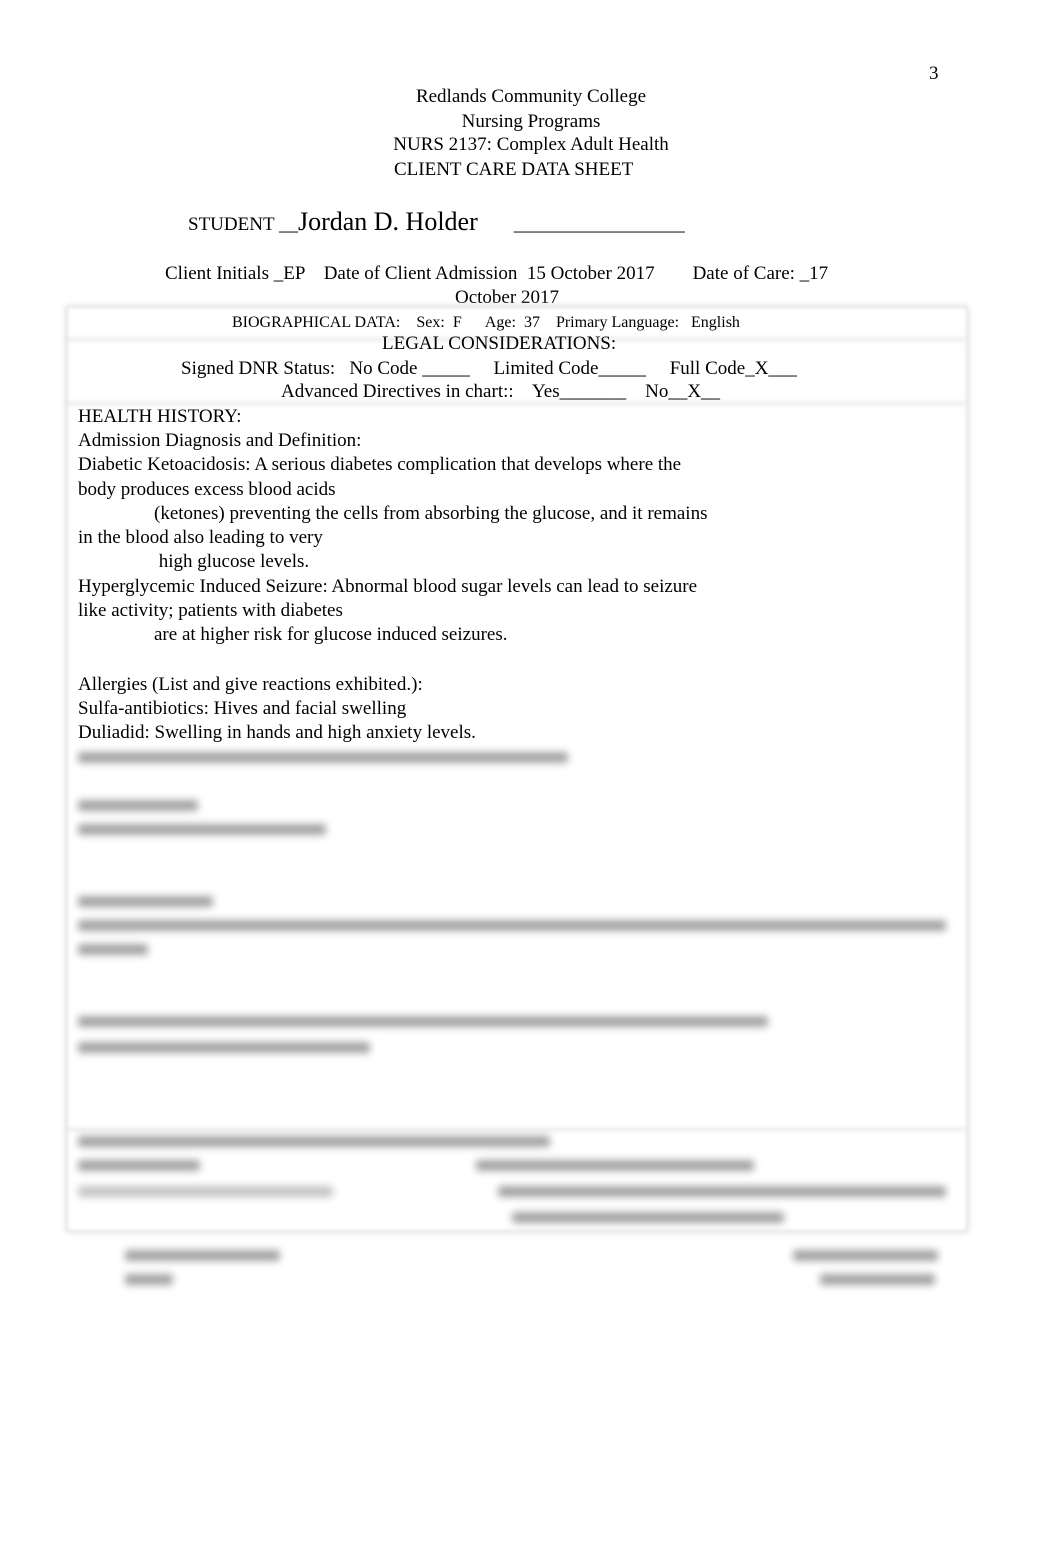 The width and height of the screenshot is (1062, 1561). I want to click on diagnosis-line: body produces excess blood acids, so click(207, 489).